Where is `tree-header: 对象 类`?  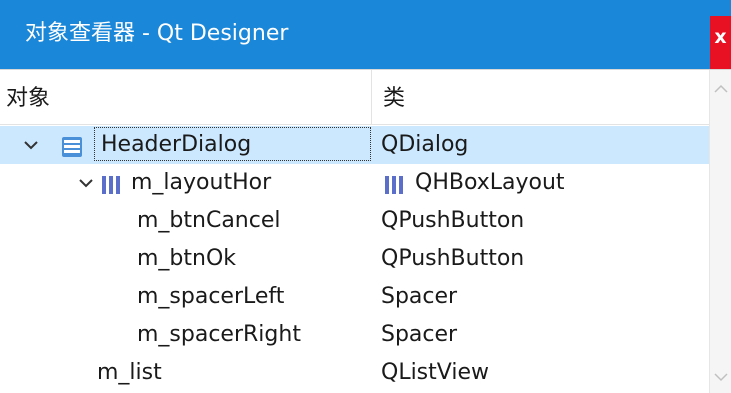
tree-header: 对象 类 is located at coordinates (354, 97).